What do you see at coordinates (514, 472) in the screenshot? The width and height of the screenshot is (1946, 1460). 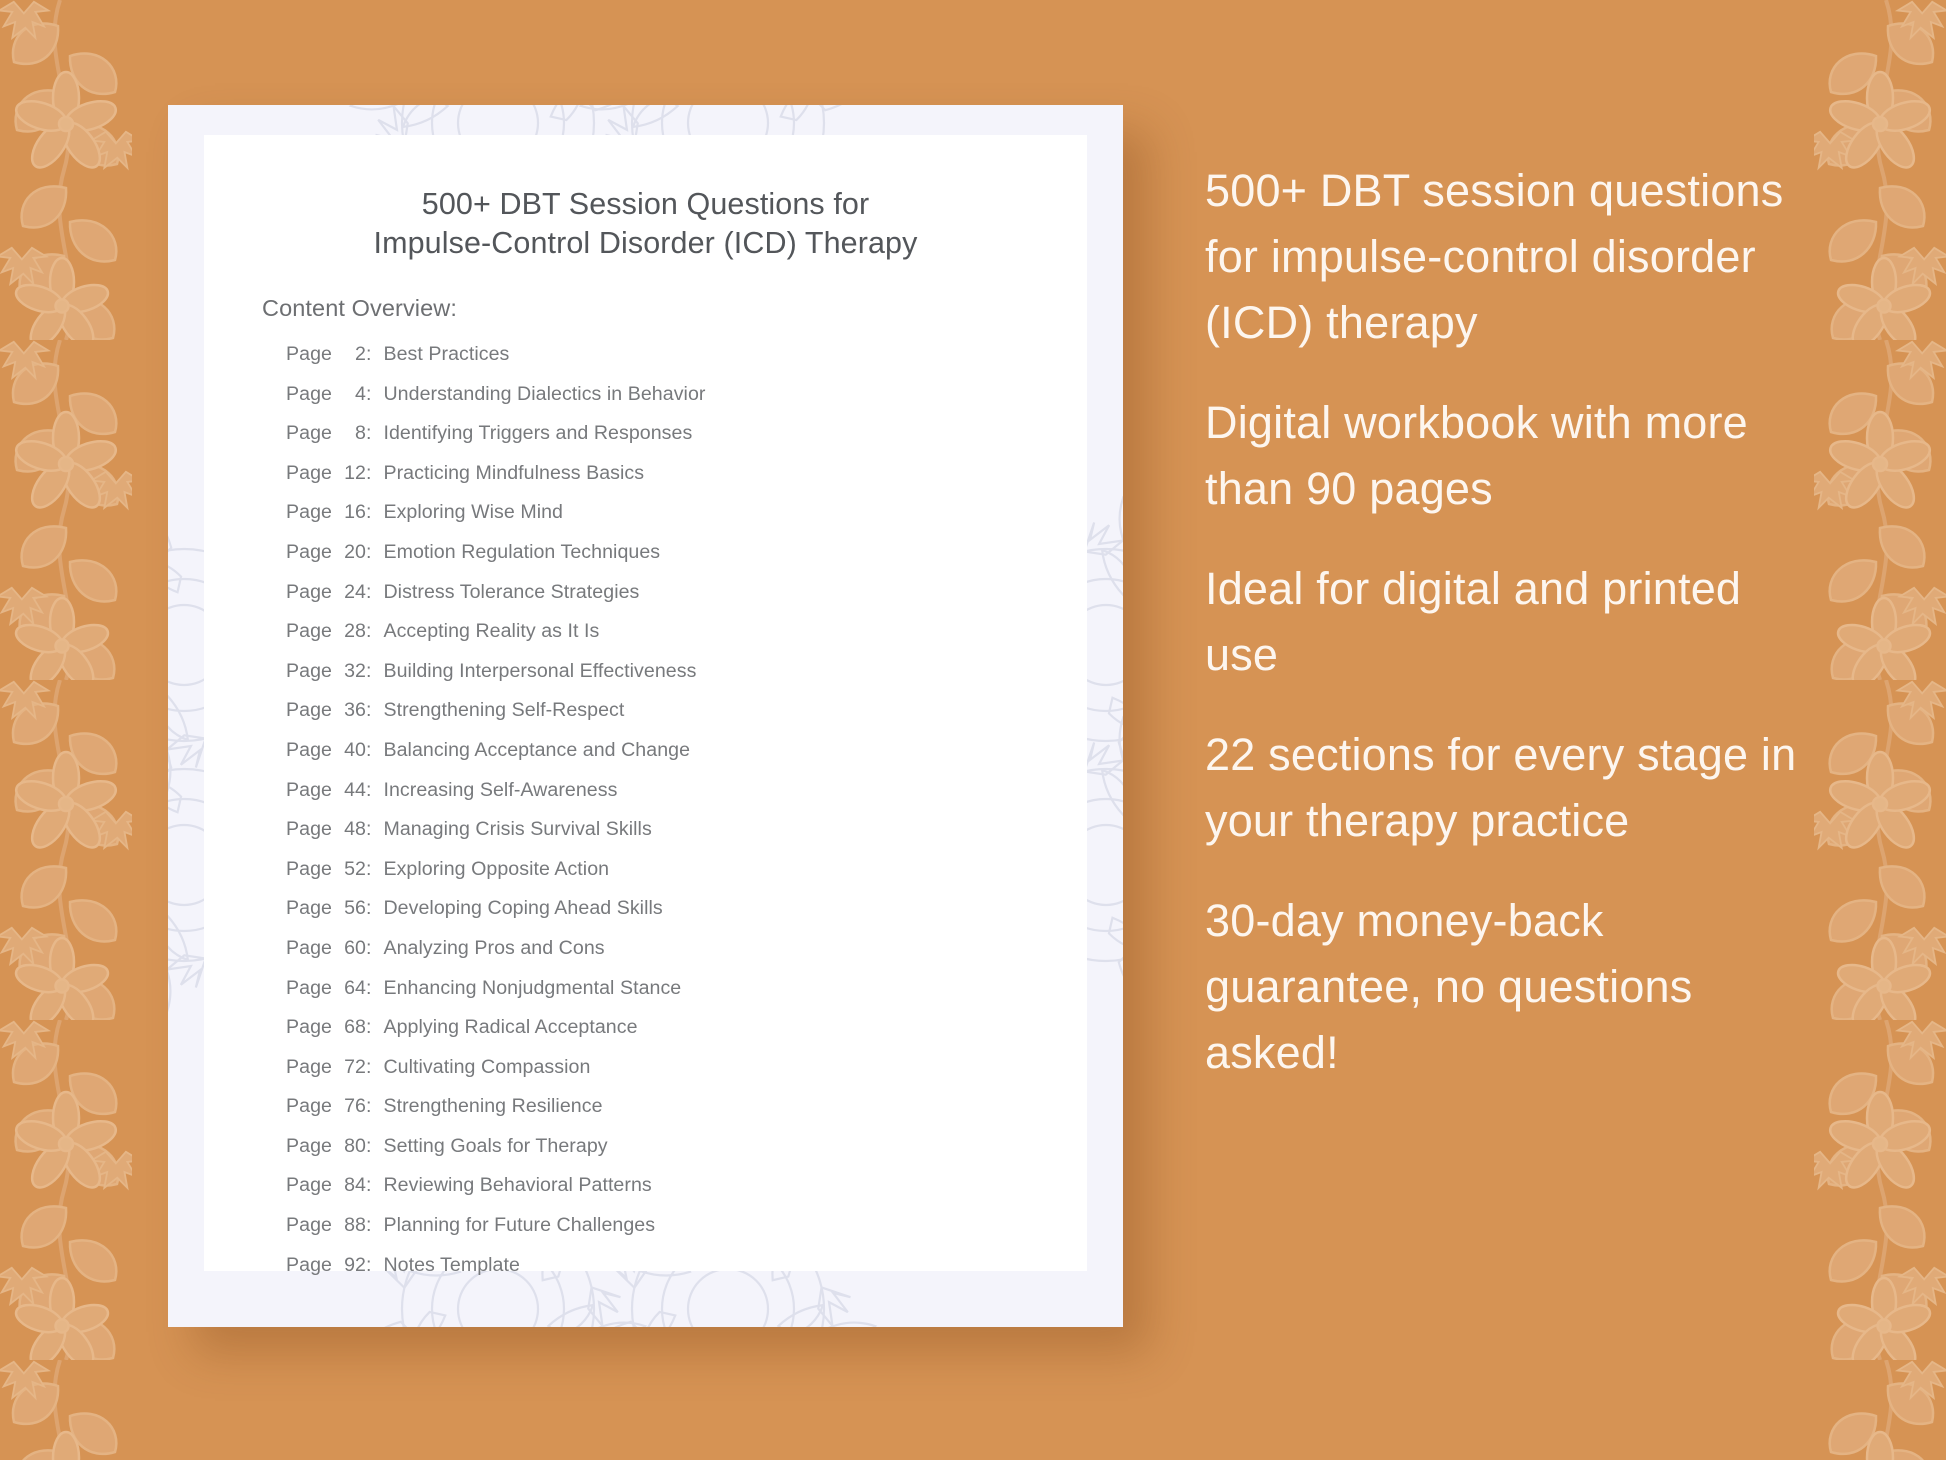 I see `toc-section-title: Practicing Mindfulness Basics` at bounding box center [514, 472].